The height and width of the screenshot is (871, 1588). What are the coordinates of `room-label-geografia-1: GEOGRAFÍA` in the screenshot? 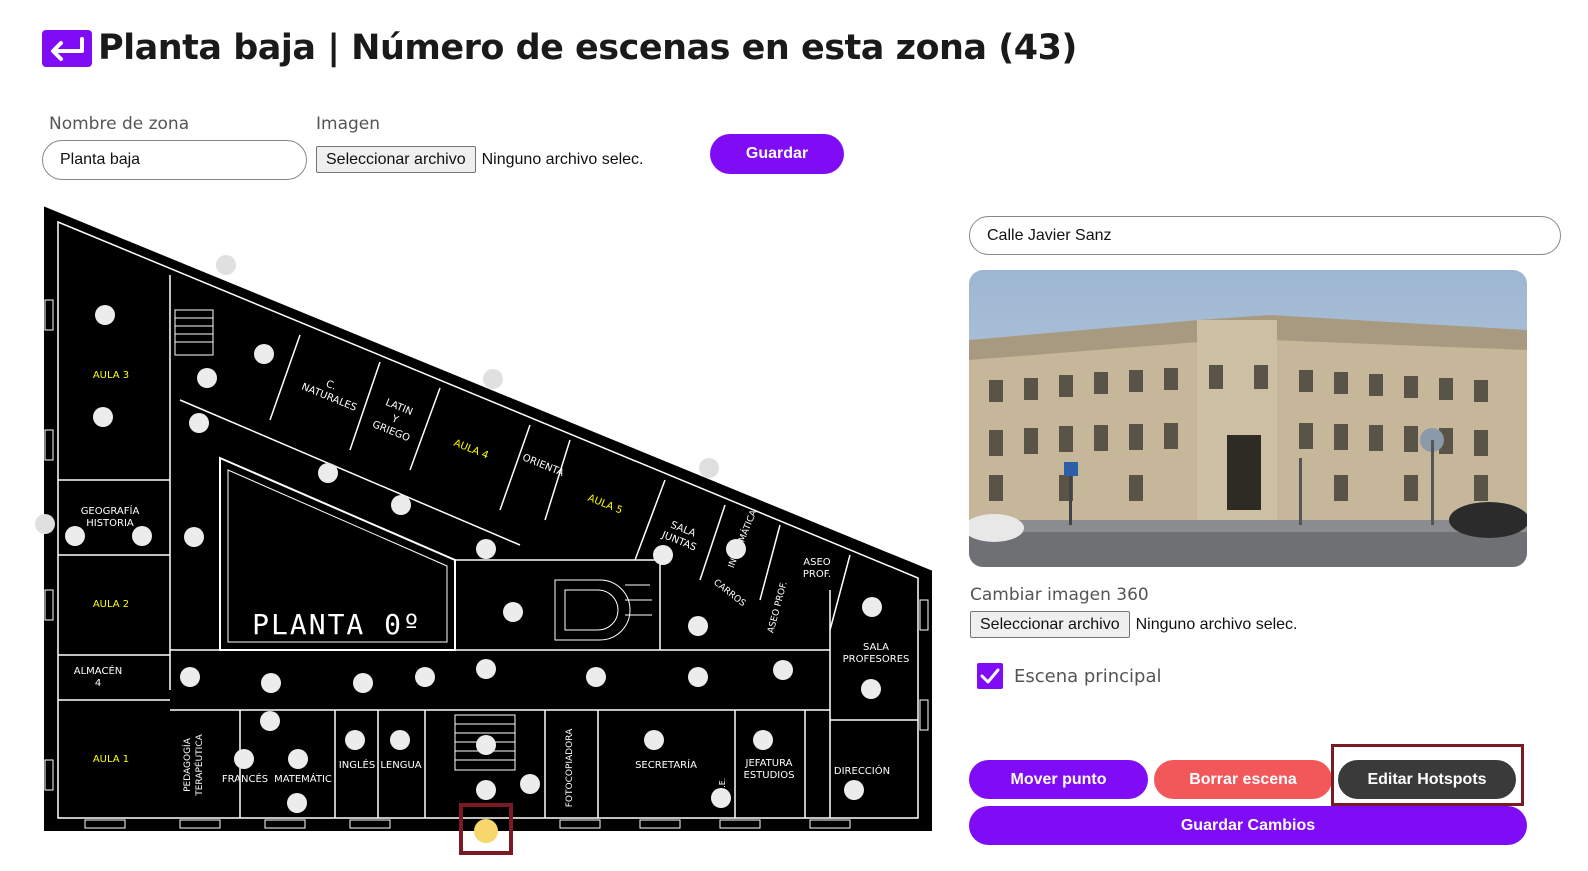 It's located at (110, 510).